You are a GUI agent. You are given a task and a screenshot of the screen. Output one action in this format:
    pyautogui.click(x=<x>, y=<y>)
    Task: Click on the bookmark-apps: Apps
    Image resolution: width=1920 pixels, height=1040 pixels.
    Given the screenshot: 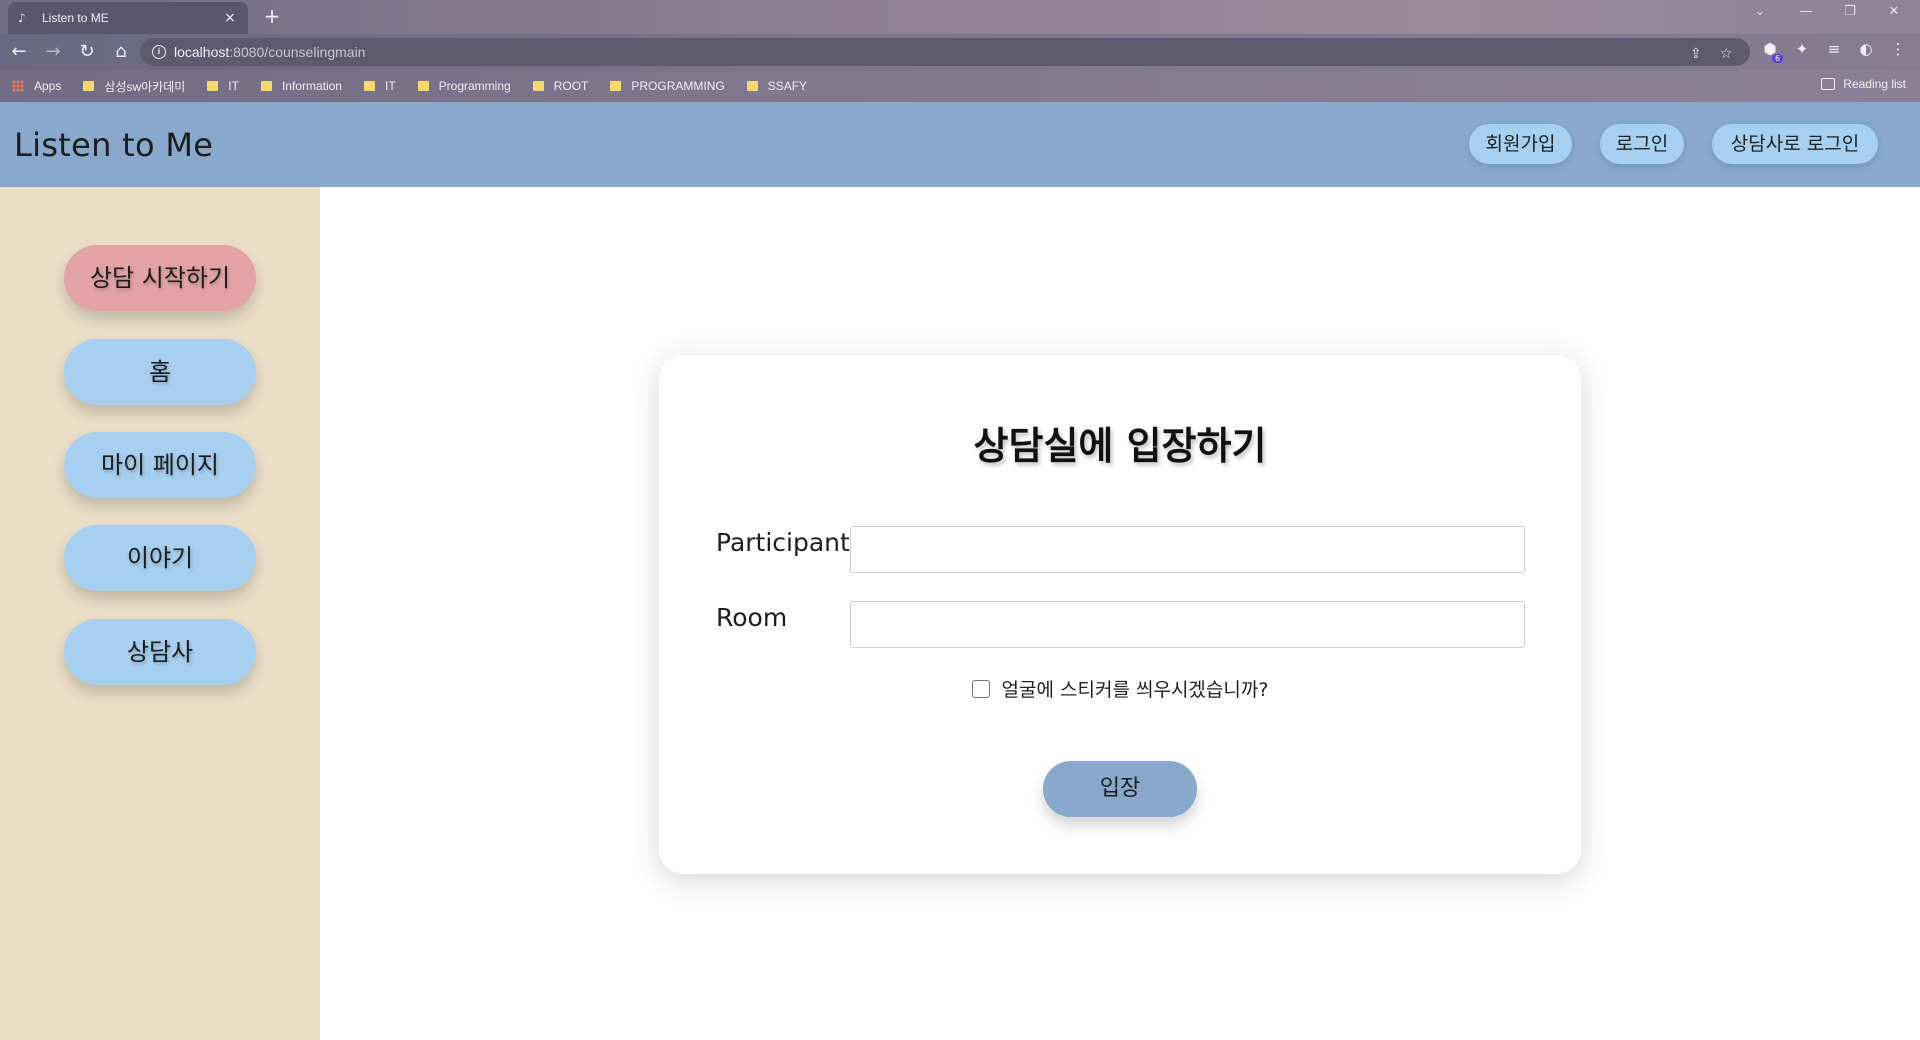 What is the action you would take?
    pyautogui.click(x=36, y=86)
    